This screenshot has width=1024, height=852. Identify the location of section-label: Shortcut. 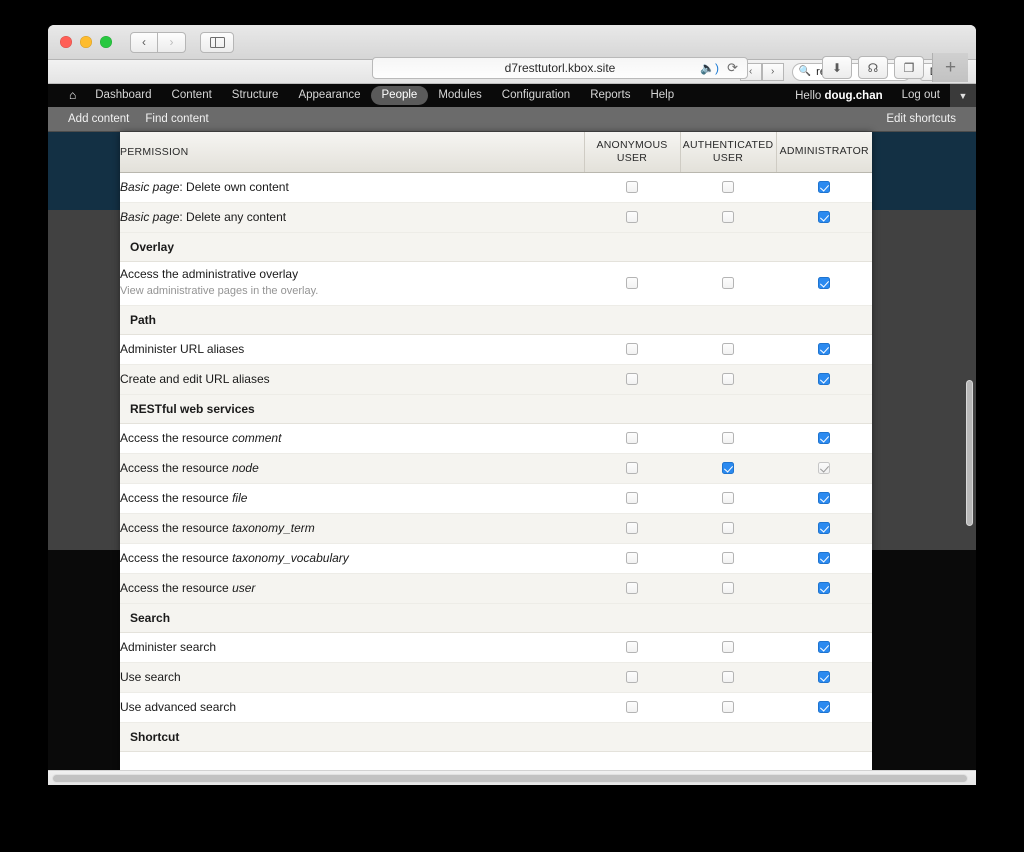
(496, 736).